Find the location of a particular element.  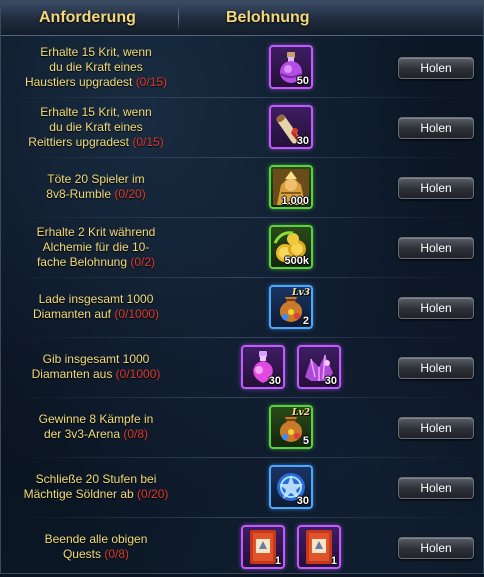

requirement-text: Alchemie für die 10- is located at coordinates (96, 246).